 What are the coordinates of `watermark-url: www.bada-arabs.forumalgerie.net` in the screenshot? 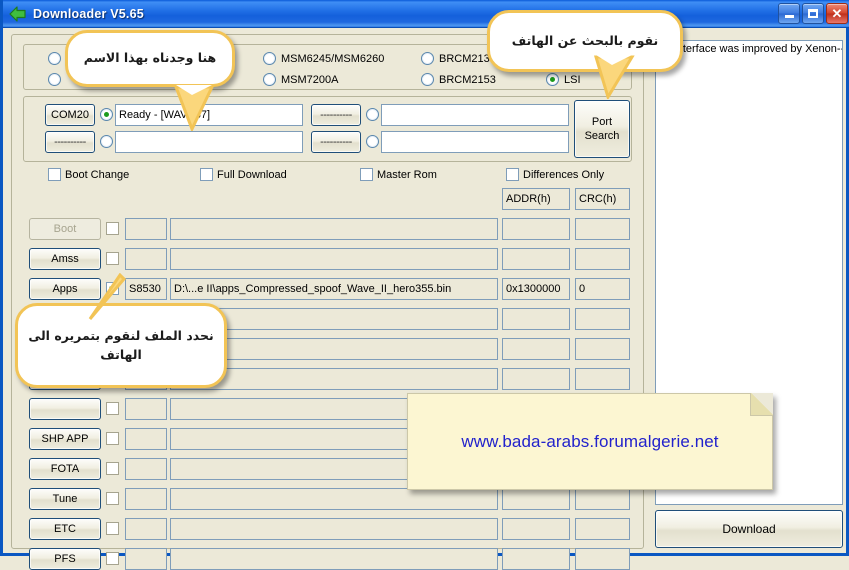 It's located at (590, 441).